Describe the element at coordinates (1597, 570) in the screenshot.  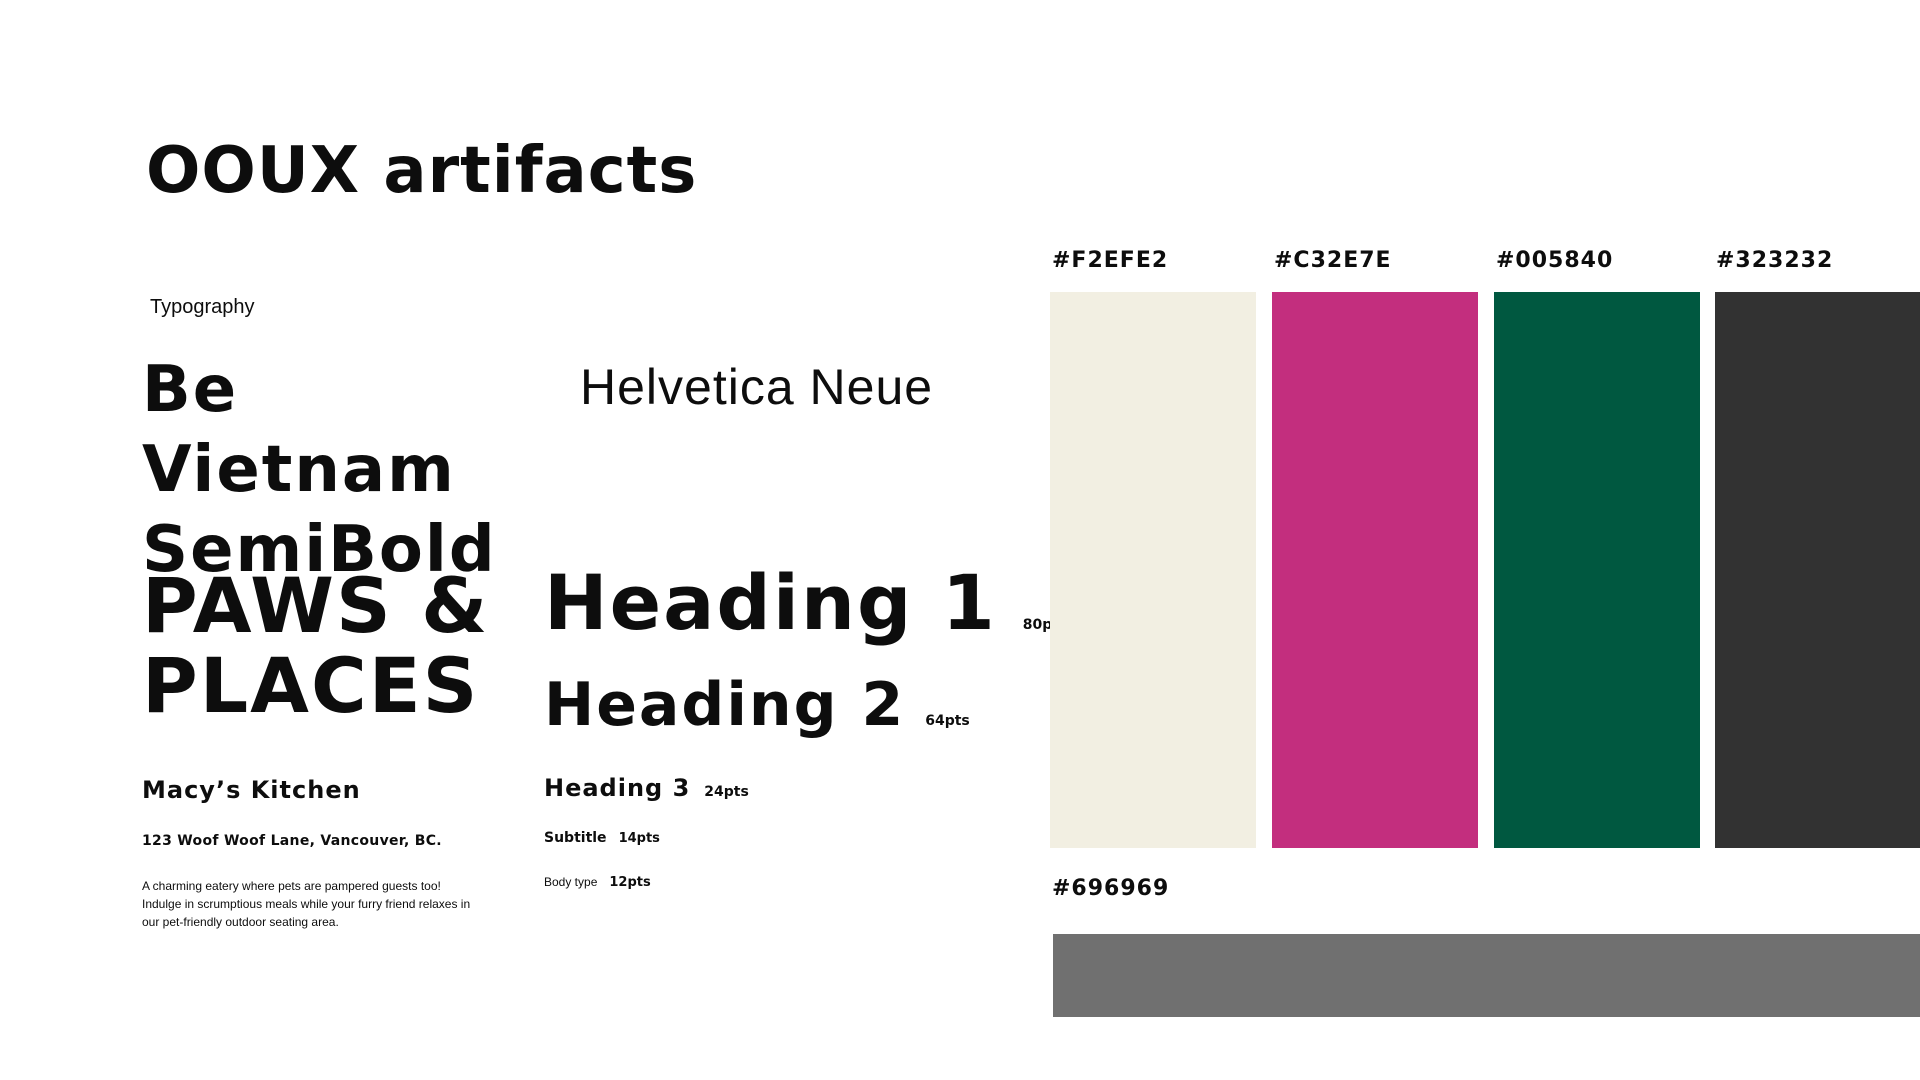
I see `color-swatch-green` at that location.